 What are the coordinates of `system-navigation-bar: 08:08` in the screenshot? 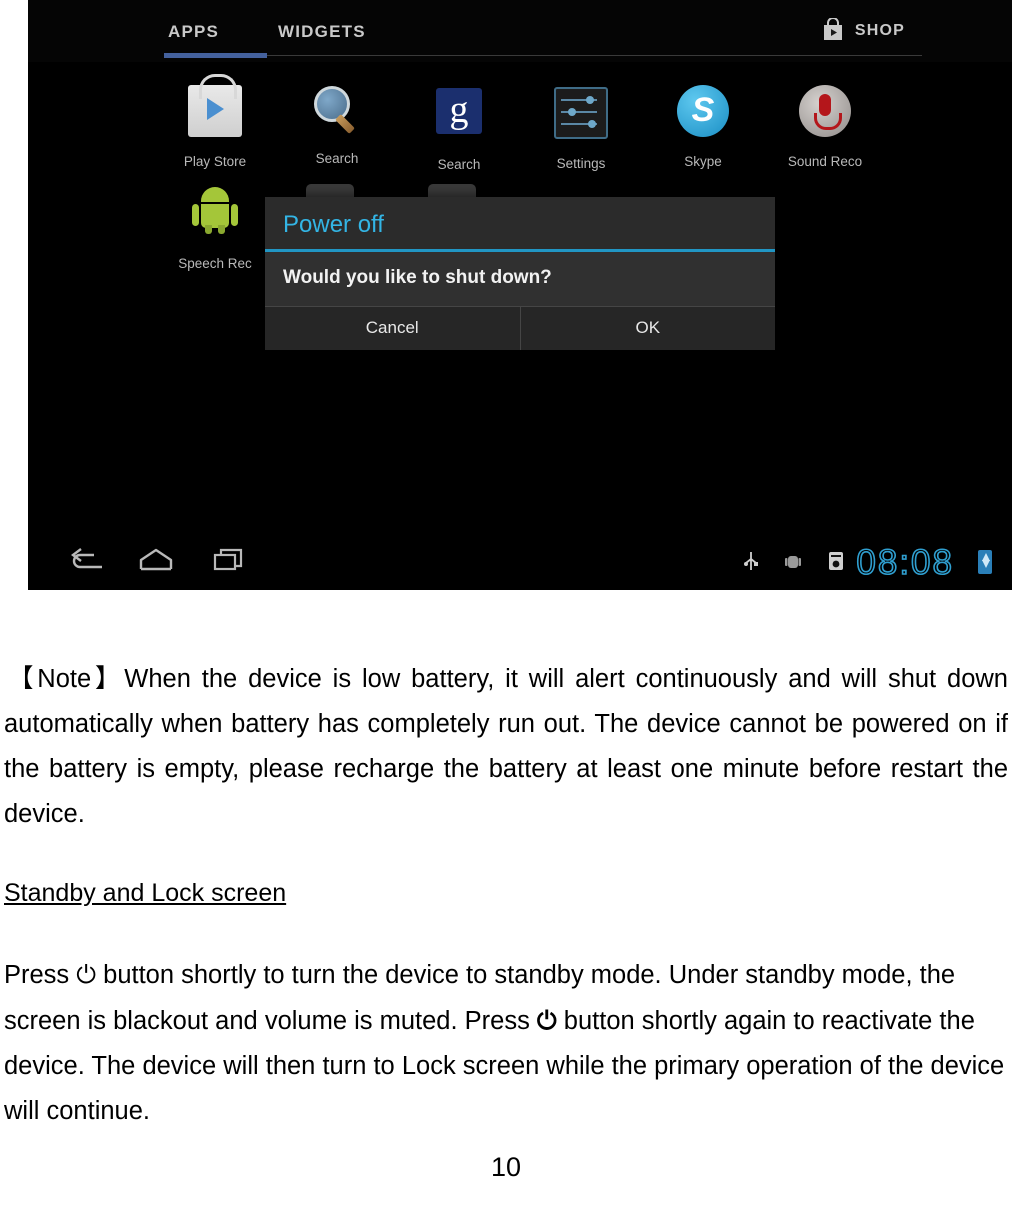 It's located at (520, 562).